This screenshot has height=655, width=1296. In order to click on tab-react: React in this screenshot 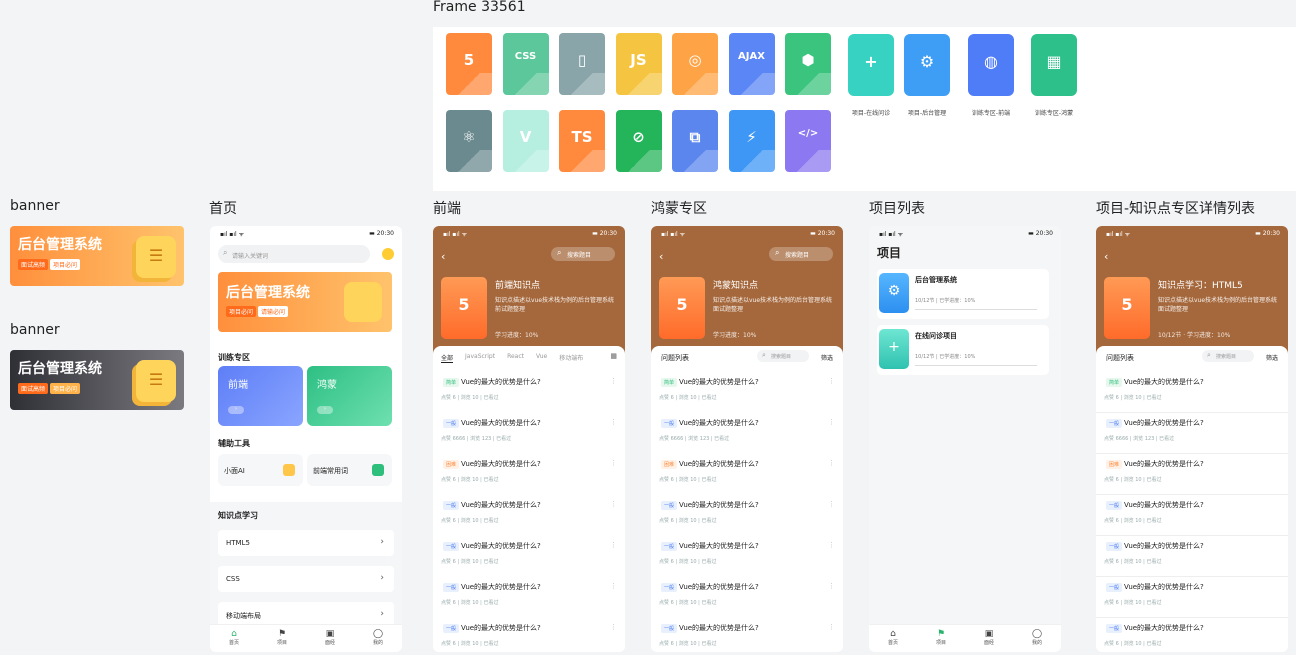, I will do `click(515, 358)`.